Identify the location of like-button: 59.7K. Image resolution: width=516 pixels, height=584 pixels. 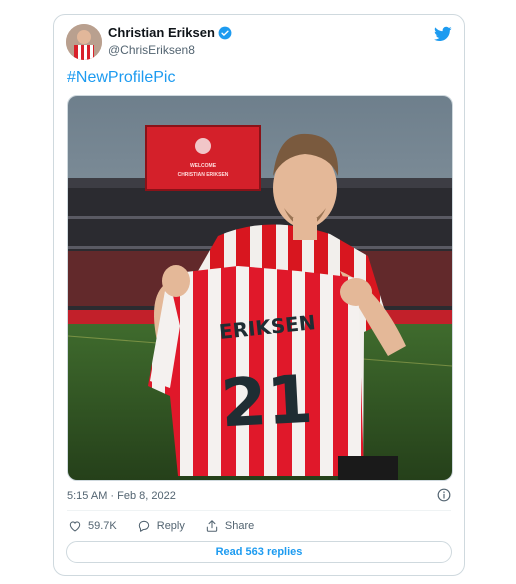
(92, 526).